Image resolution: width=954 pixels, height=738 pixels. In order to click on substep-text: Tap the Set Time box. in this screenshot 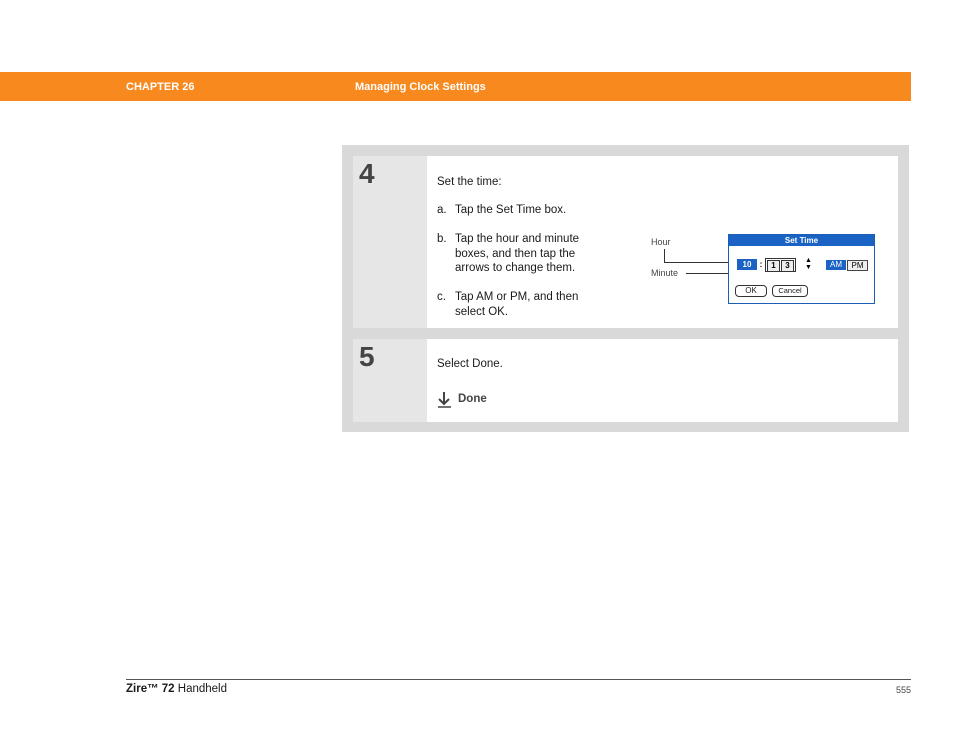, I will do `click(511, 210)`.